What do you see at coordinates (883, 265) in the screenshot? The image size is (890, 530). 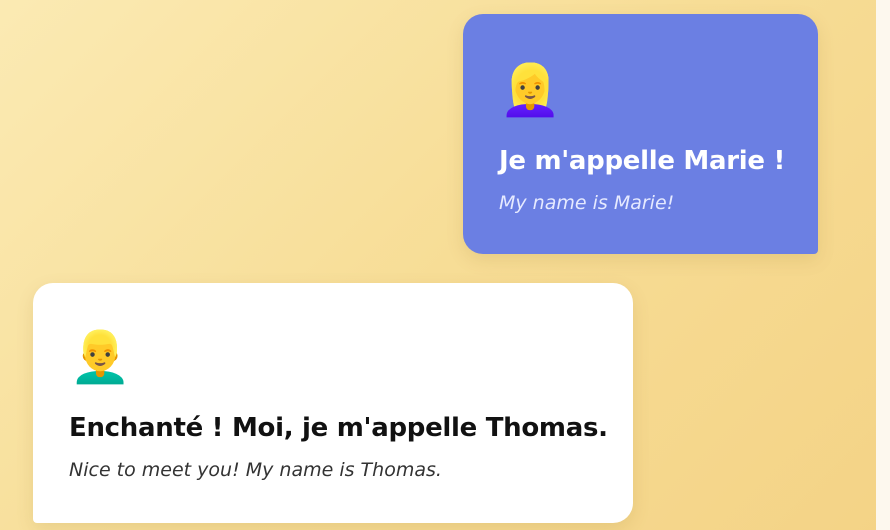 I see `page-edge-strip` at bounding box center [883, 265].